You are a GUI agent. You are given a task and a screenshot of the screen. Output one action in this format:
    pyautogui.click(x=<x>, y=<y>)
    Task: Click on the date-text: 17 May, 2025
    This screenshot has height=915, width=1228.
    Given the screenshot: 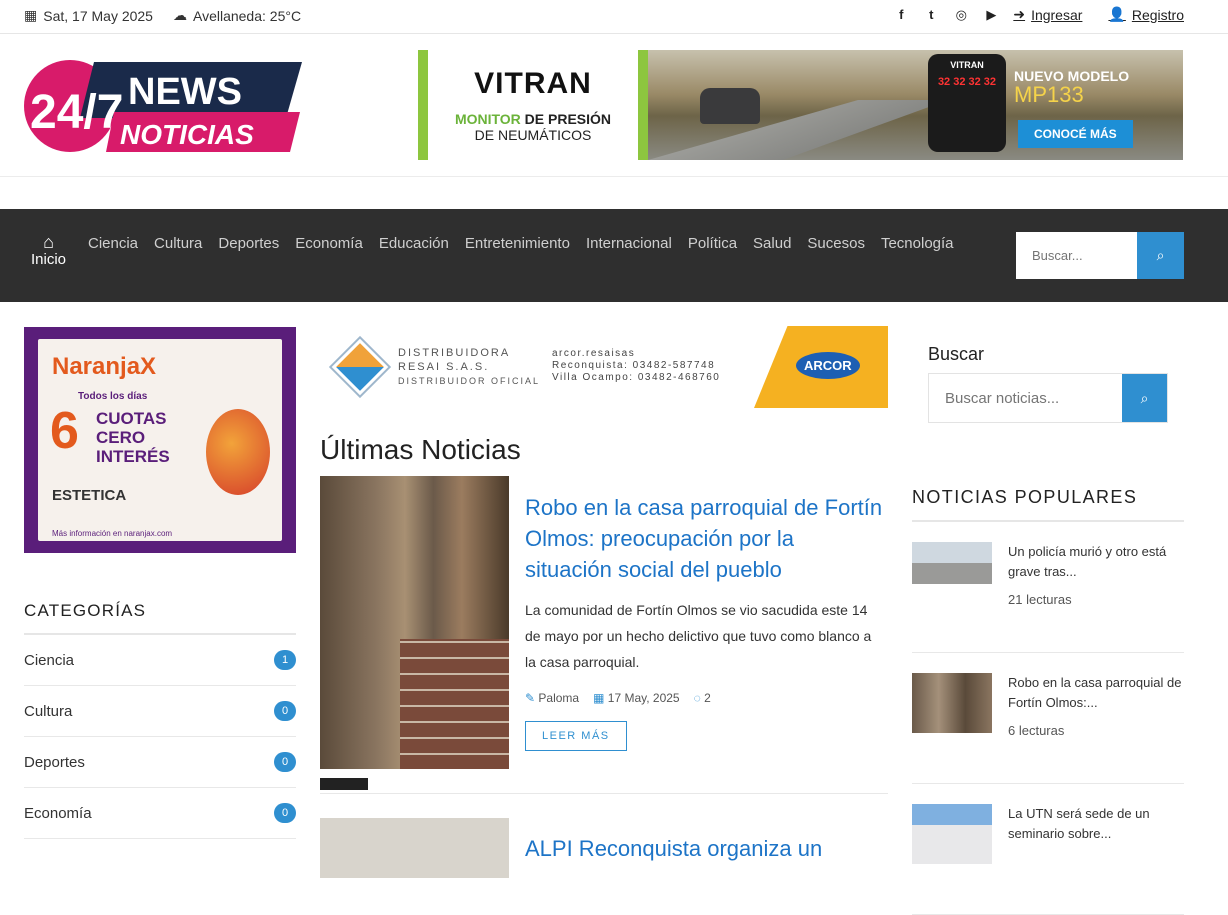 What is the action you would take?
    pyautogui.click(x=643, y=698)
    